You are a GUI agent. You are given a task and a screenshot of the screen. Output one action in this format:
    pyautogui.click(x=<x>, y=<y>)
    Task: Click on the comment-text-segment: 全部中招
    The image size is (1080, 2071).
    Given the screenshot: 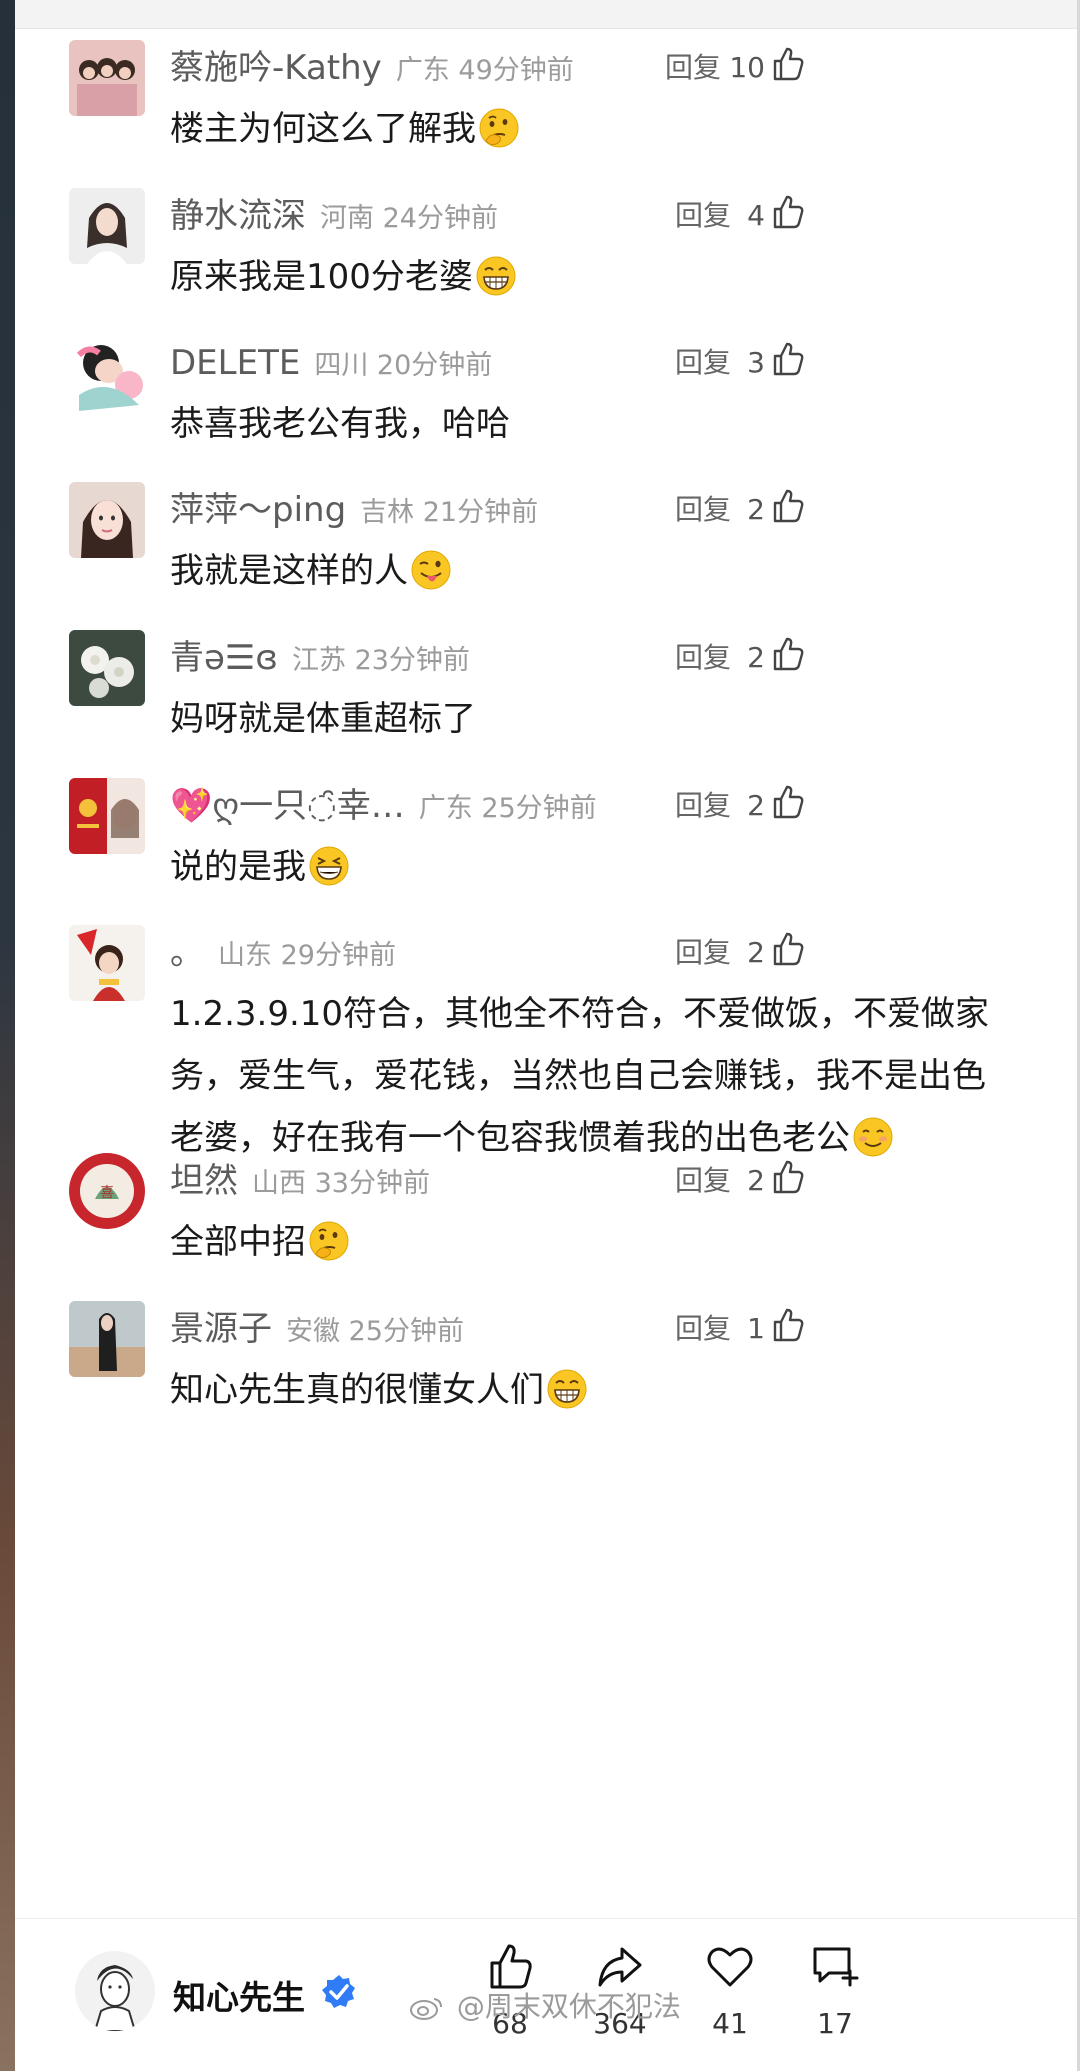 What is the action you would take?
    pyautogui.click(x=238, y=1242)
    